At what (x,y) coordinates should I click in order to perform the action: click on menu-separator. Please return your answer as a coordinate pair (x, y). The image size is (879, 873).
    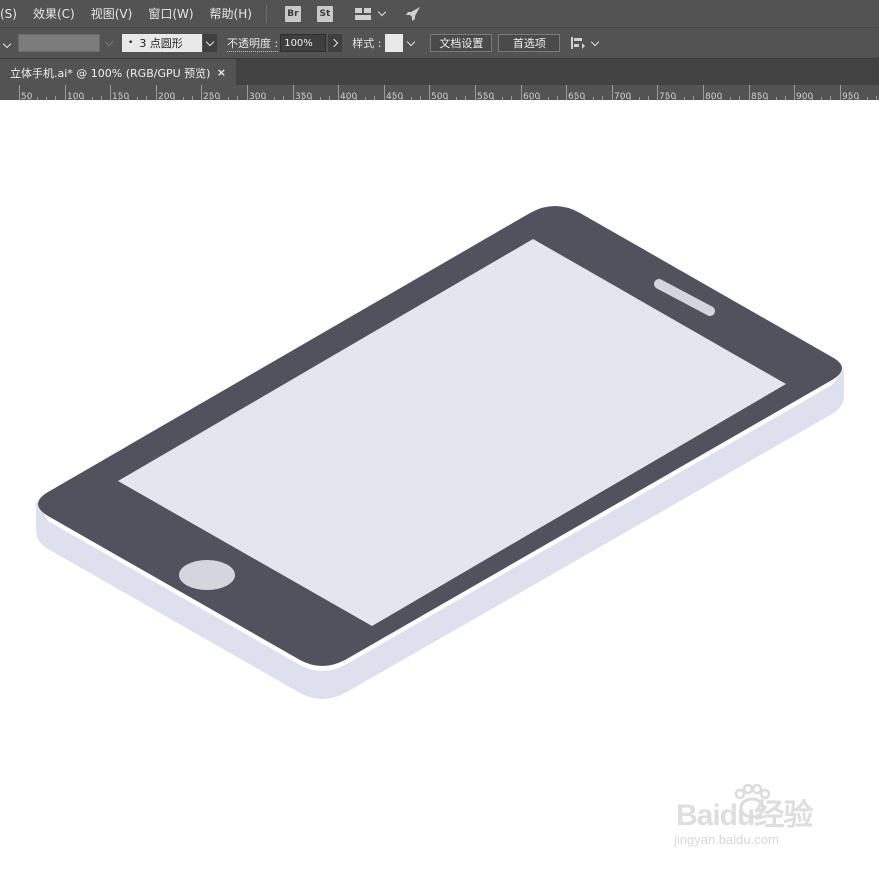
    Looking at the image, I should click on (266, 13).